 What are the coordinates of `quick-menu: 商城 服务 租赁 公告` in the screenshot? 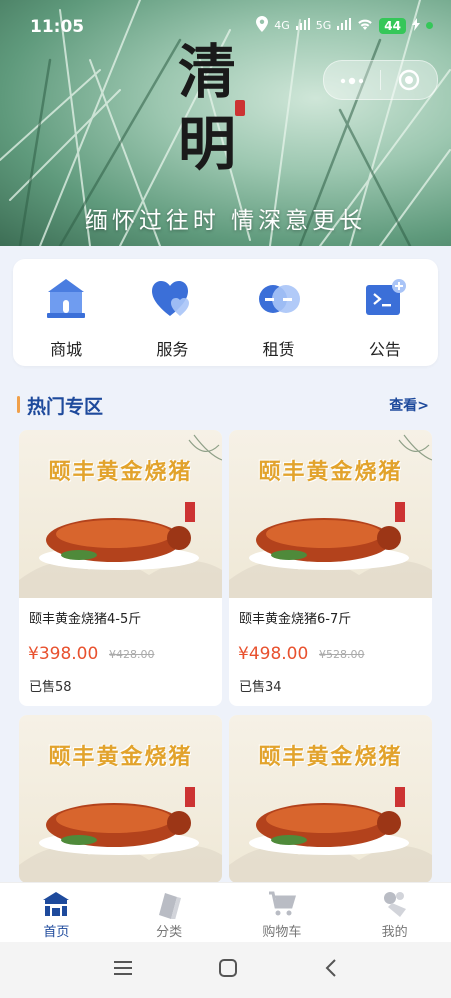 It's located at (225, 312).